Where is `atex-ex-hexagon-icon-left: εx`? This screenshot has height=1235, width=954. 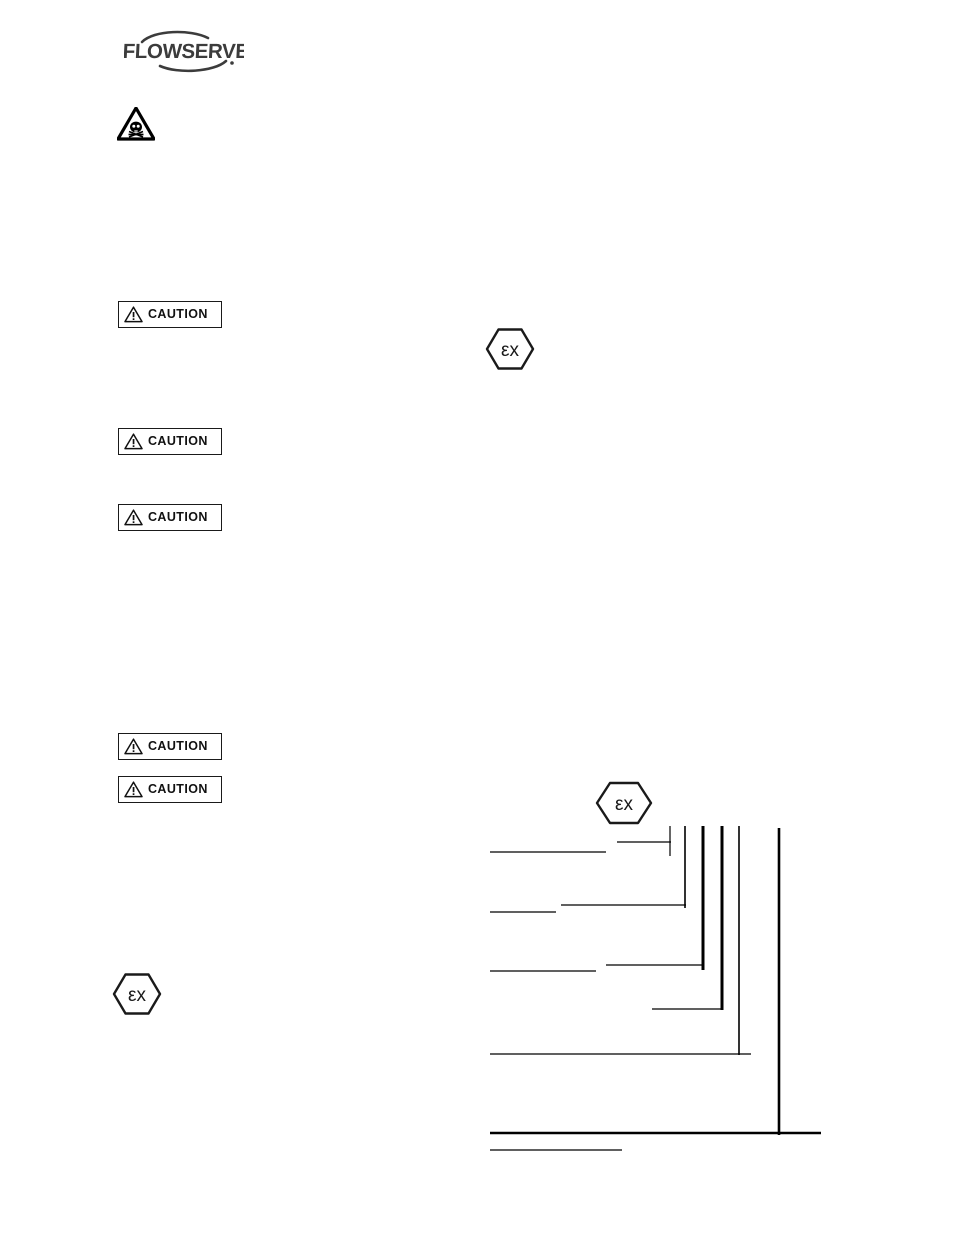
atex-ex-hexagon-icon-left: εx is located at coordinates (137, 994).